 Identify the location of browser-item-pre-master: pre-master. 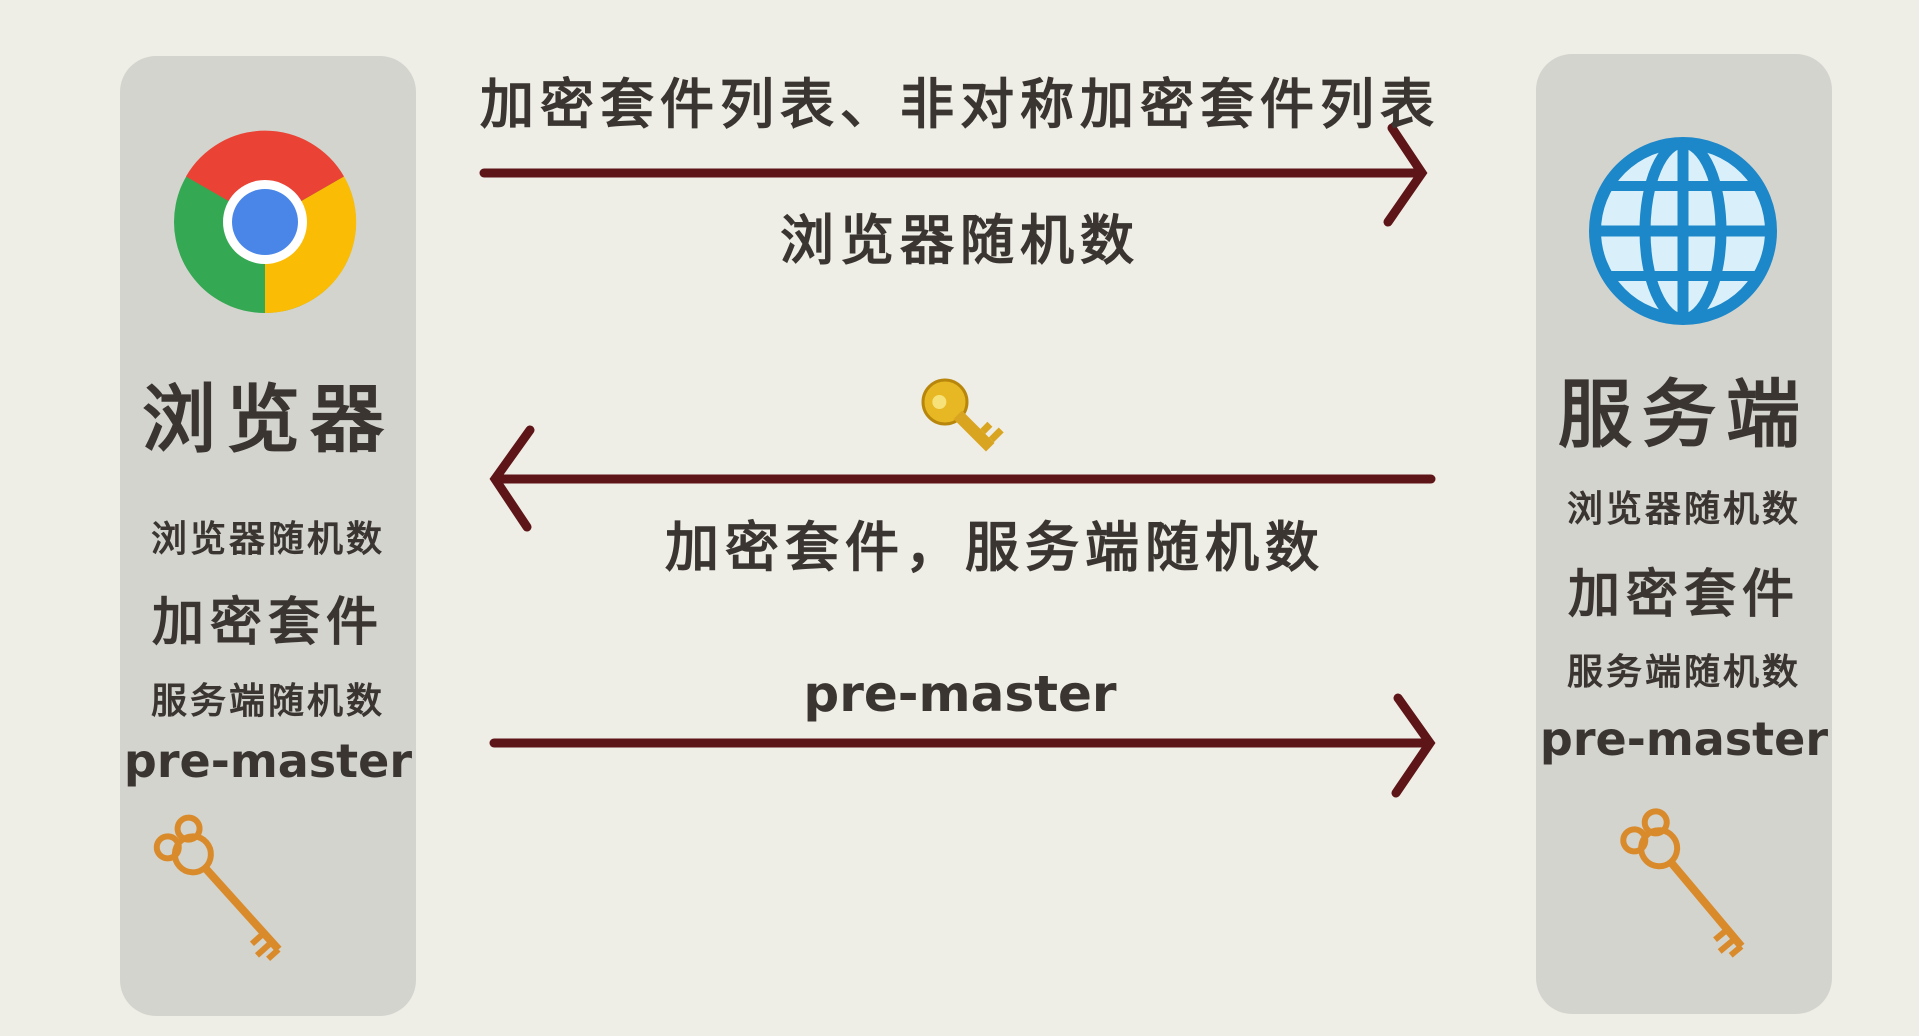
(268, 761).